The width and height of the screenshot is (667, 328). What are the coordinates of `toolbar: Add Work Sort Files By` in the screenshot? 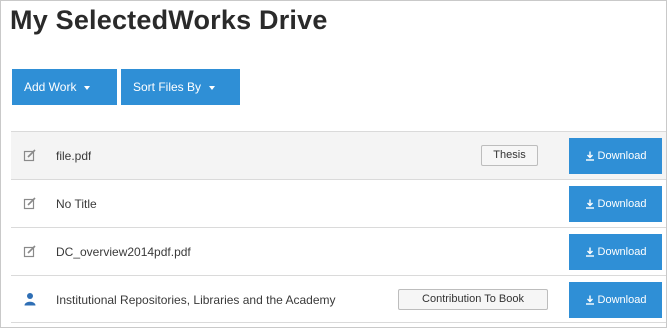 It's located at (126, 87).